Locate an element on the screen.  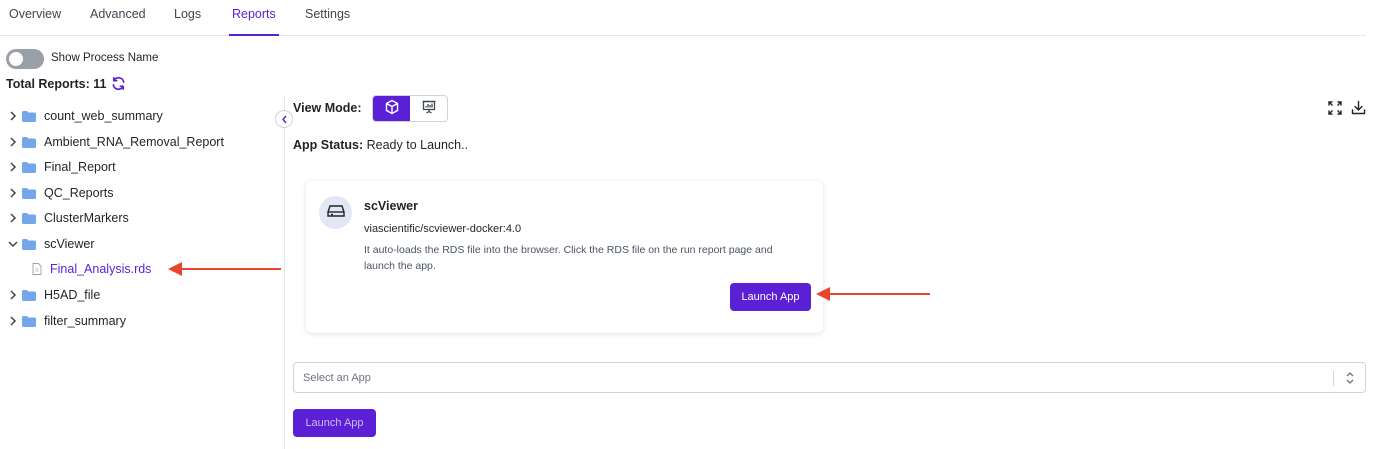
toggle-label: Show Process Name is located at coordinates (105, 58).